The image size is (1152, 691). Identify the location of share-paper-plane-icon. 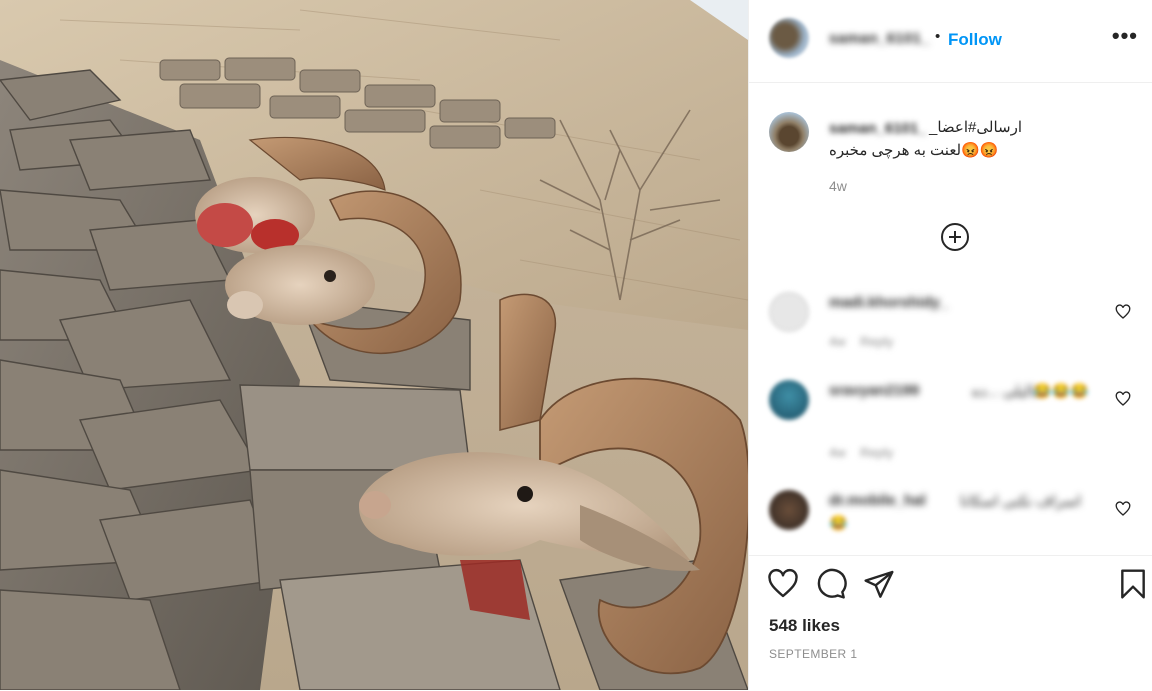
(879, 584).